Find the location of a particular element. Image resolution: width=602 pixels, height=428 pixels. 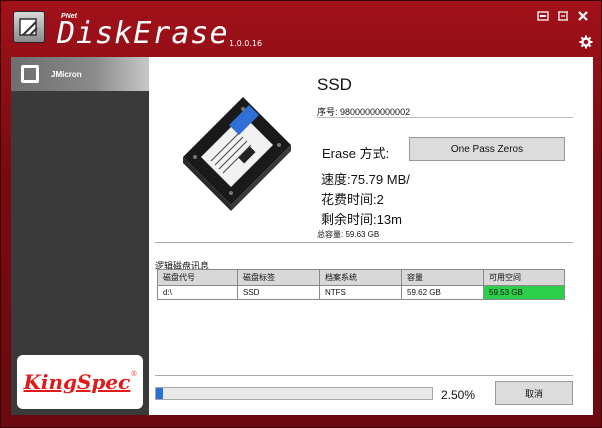

erase-method-label: Erase 方式: is located at coordinates (356, 153).